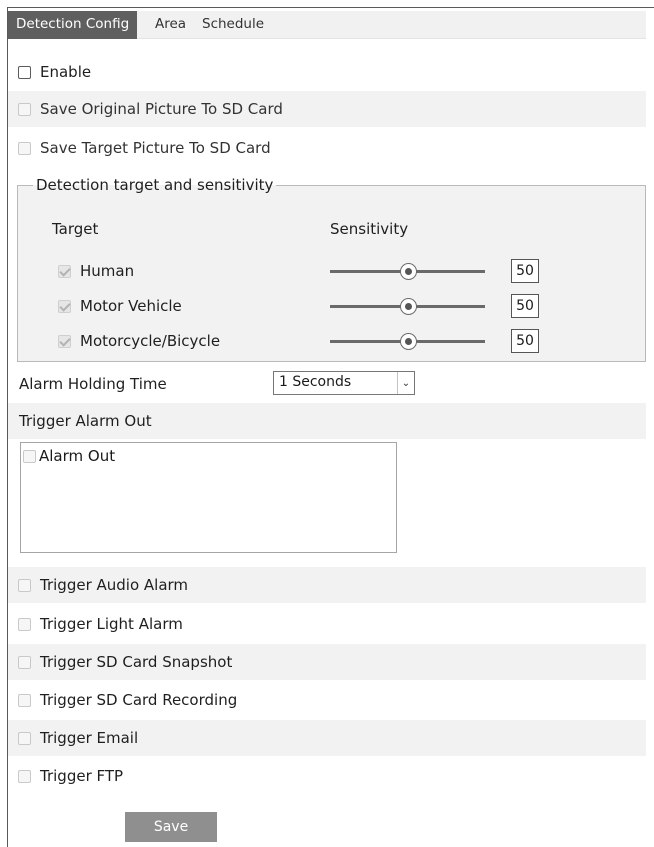  Describe the element at coordinates (64, 341) in the screenshot. I see `motorcycle-checkbox` at that location.